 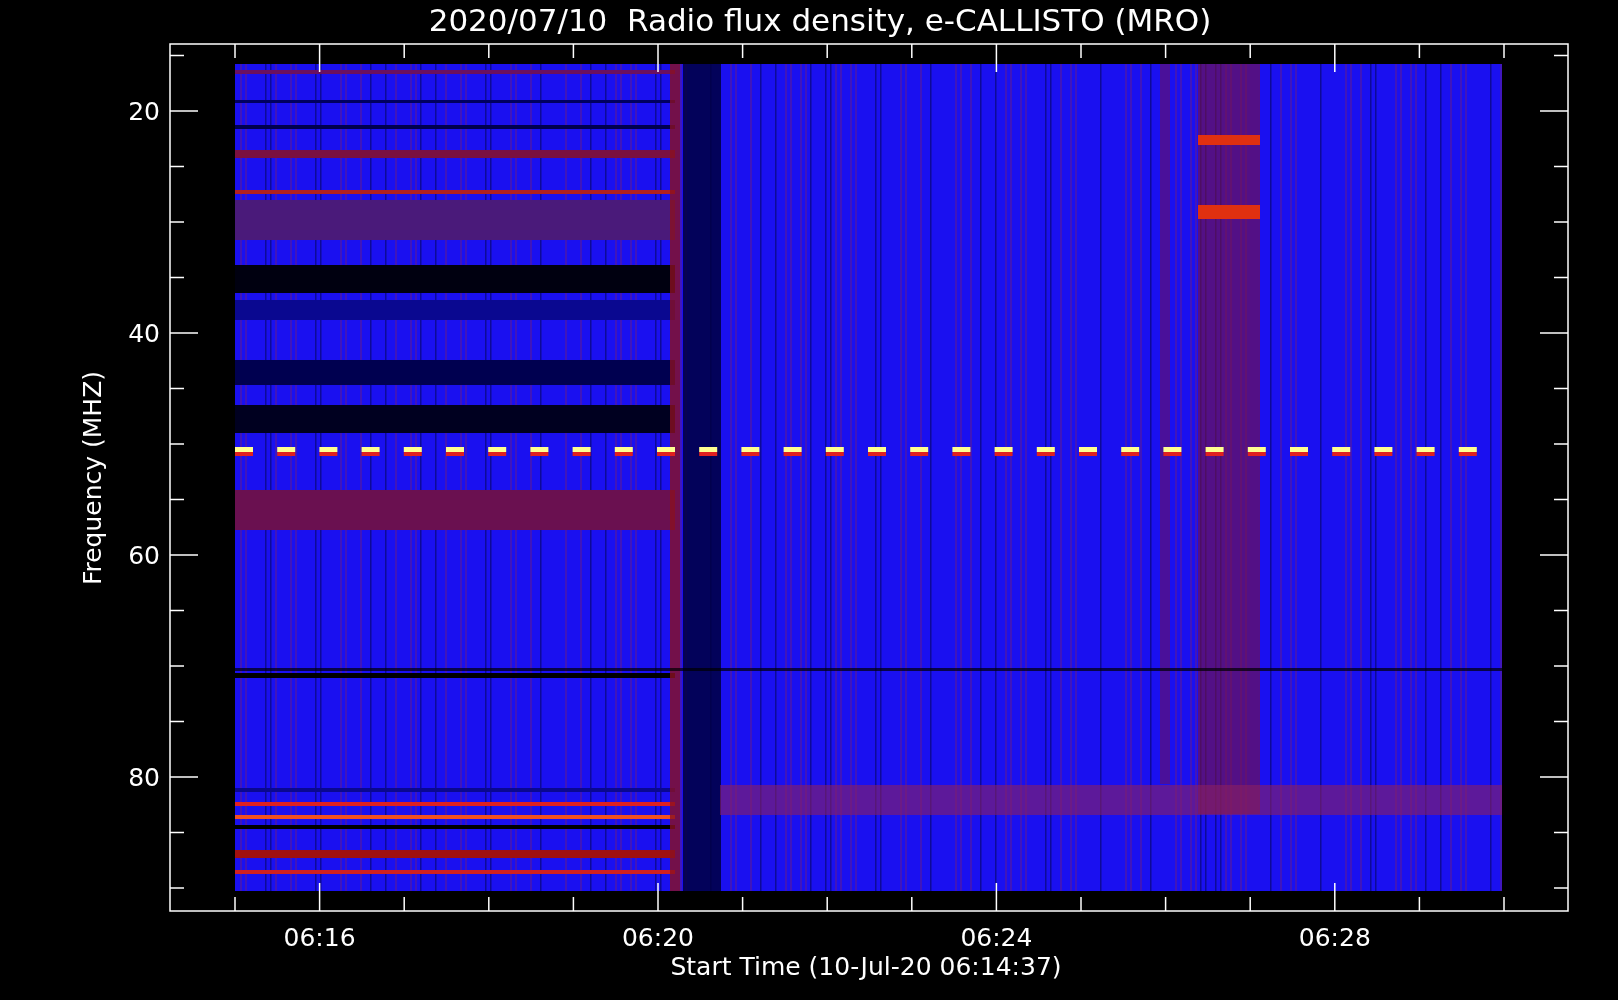 What do you see at coordinates (658, 937) in the screenshot?
I see `x-tick-label: 06:20` at bounding box center [658, 937].